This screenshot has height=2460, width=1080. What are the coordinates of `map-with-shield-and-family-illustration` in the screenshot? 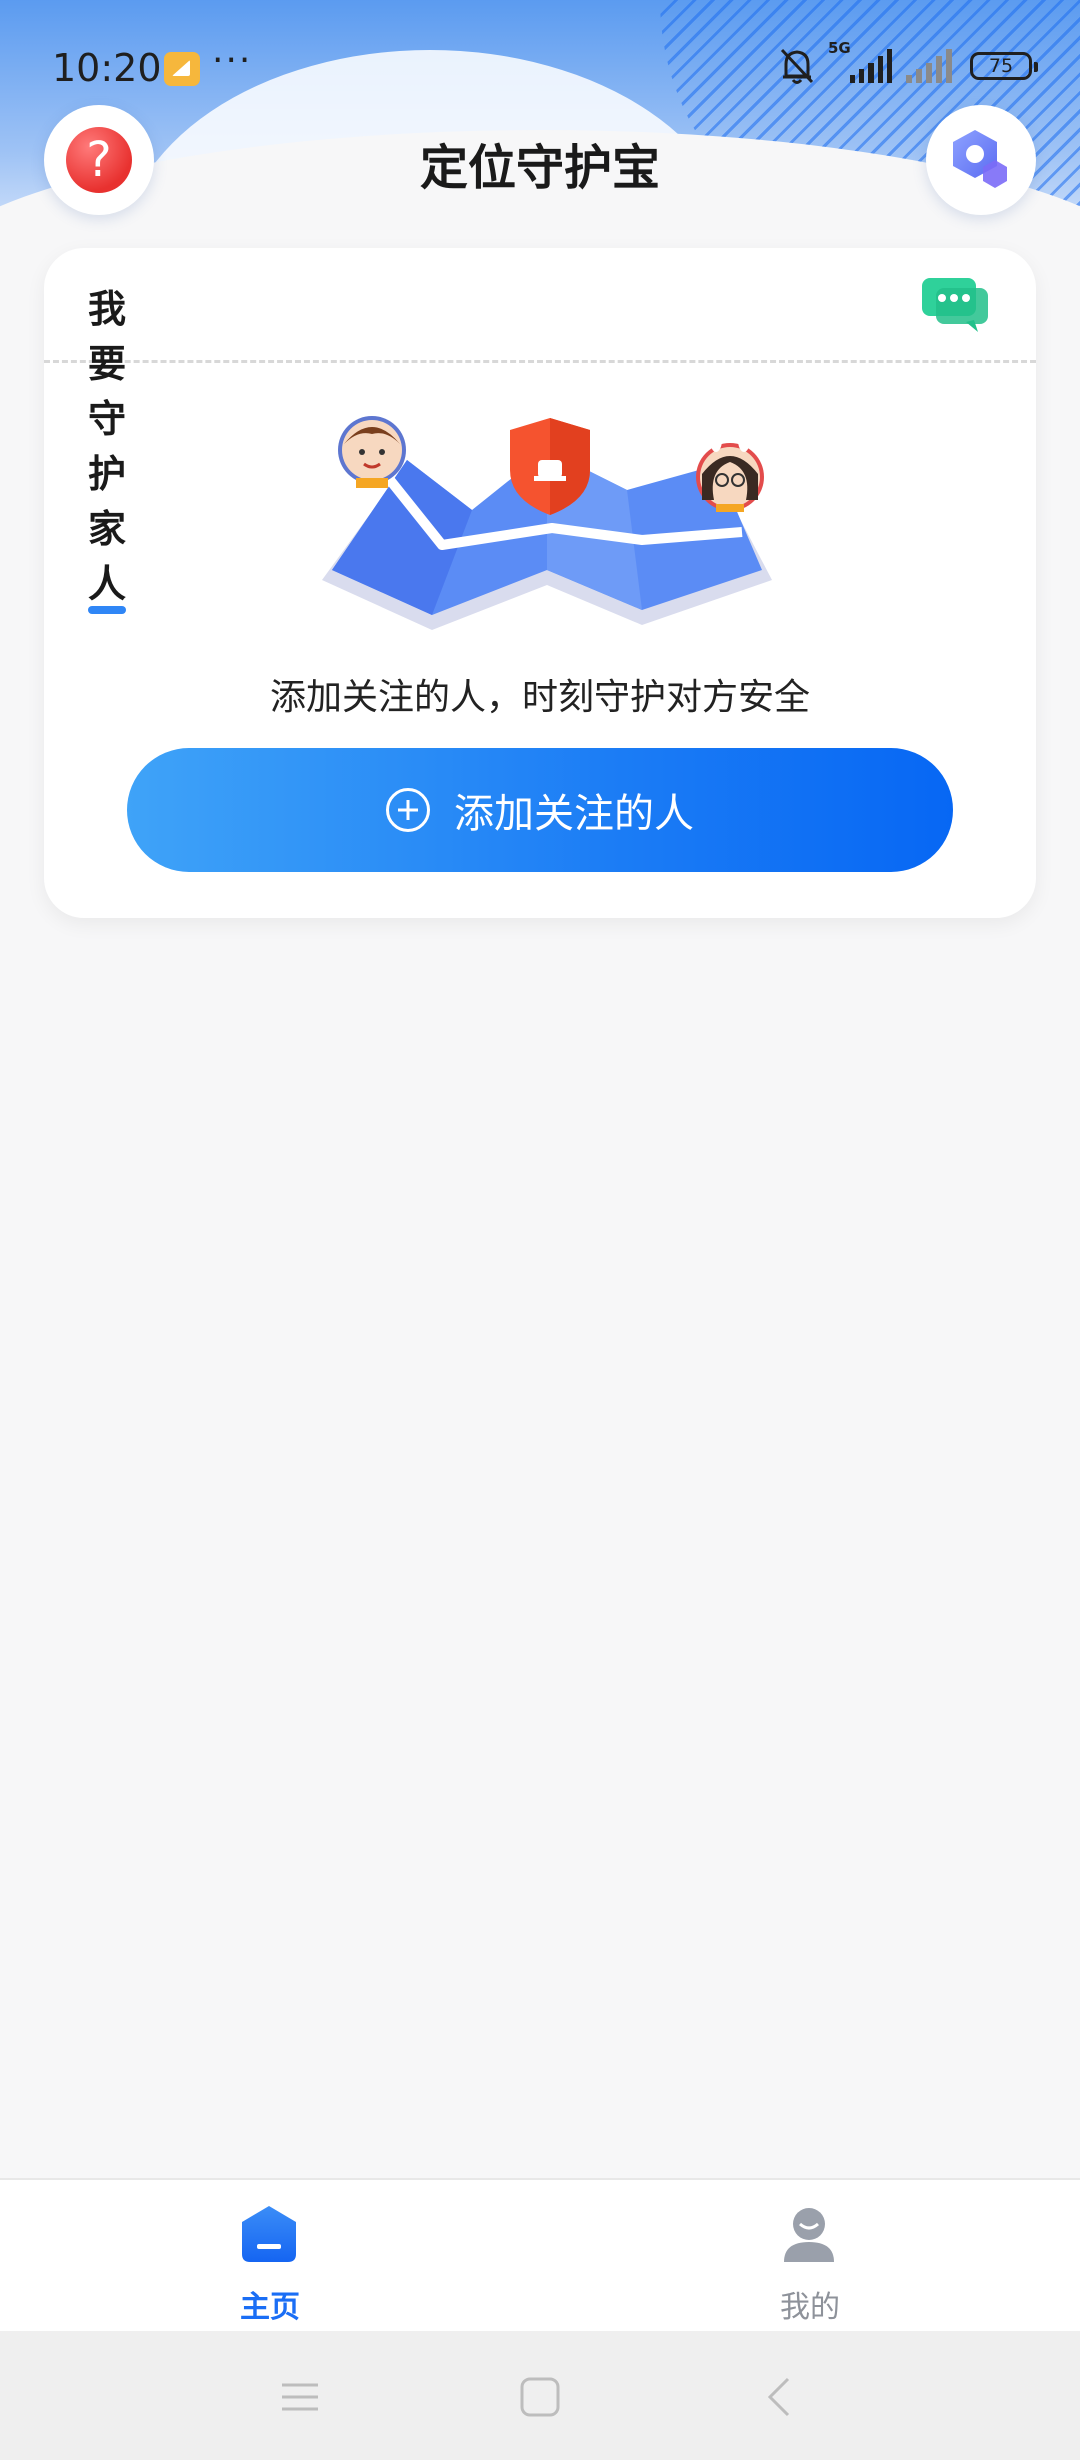 It's located at (547, 523).